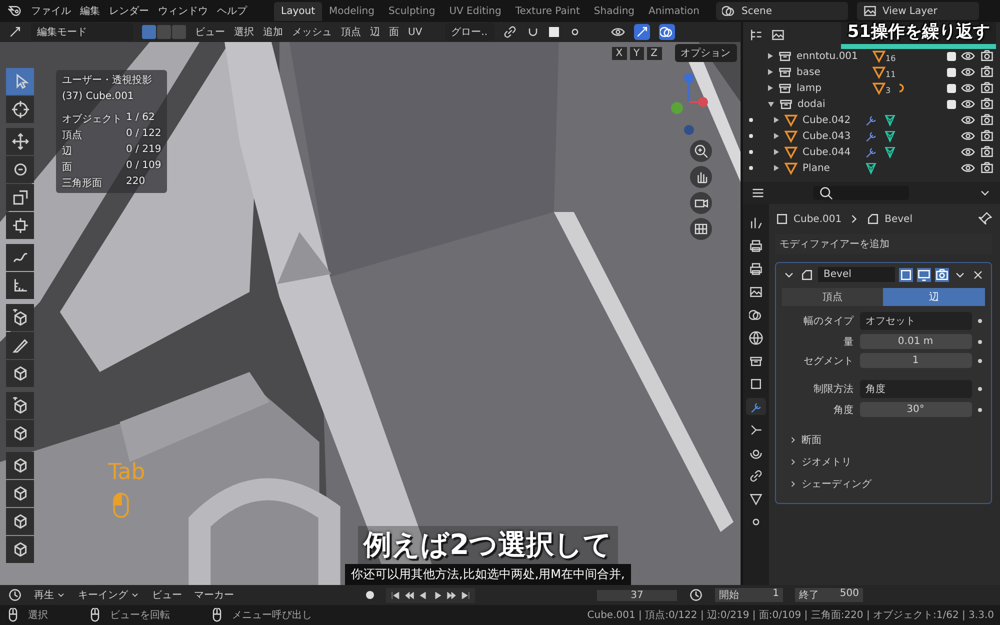 This screenshot has height=625, width=1000. Describe the element at coordinates (50, 595) in the screenshot. I see `menu-item: 再生` at that location.